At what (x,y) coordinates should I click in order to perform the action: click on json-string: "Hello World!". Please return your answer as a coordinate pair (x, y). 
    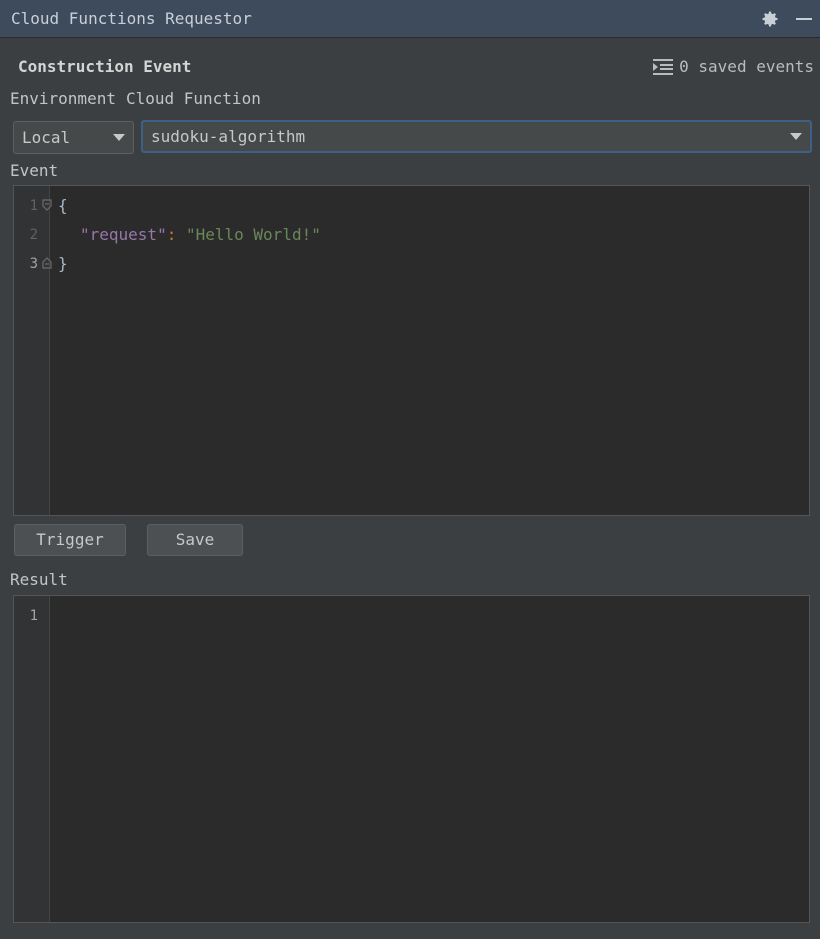
    Looking at the image, I should click on (253, 234).